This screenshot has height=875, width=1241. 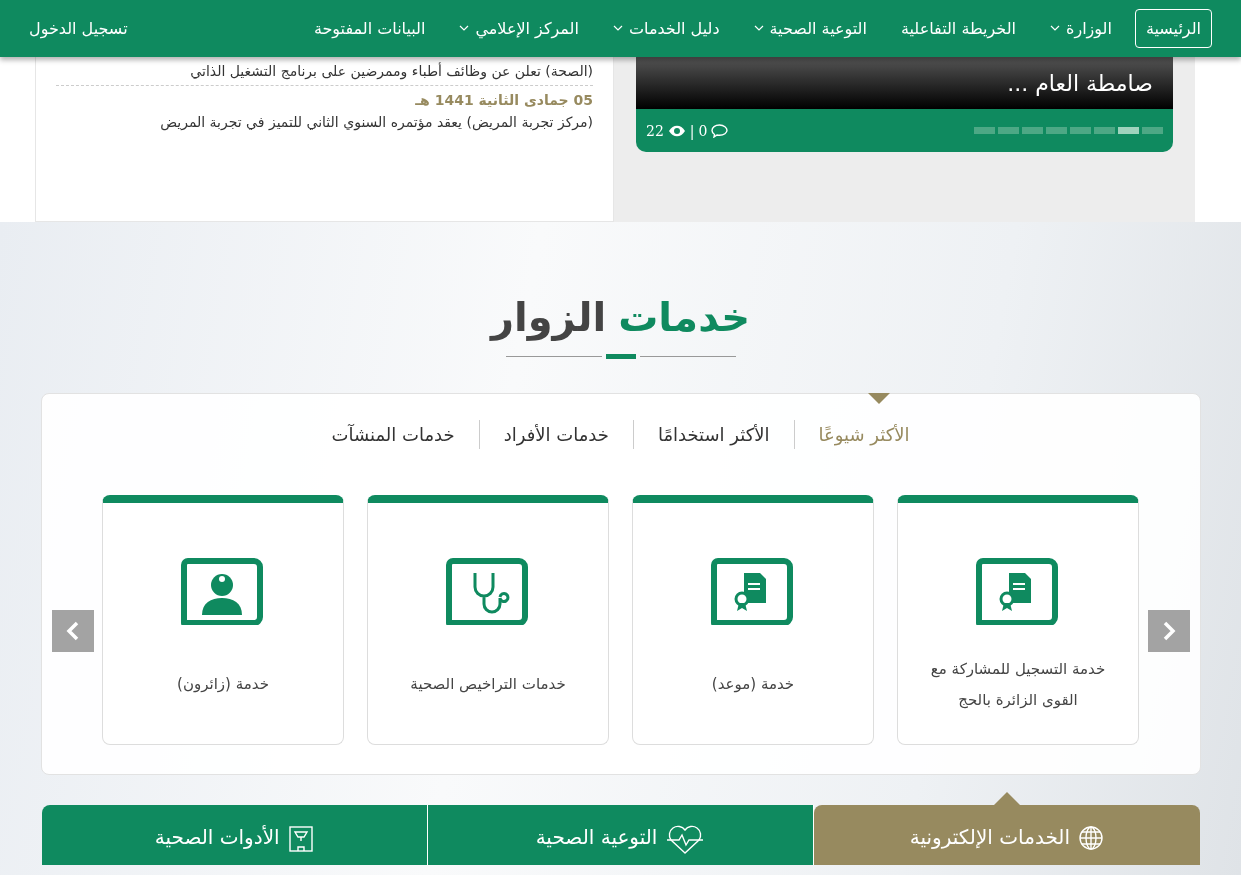 I want to click on service-card: خدمة (زائرون), so click(x=223, y=620).